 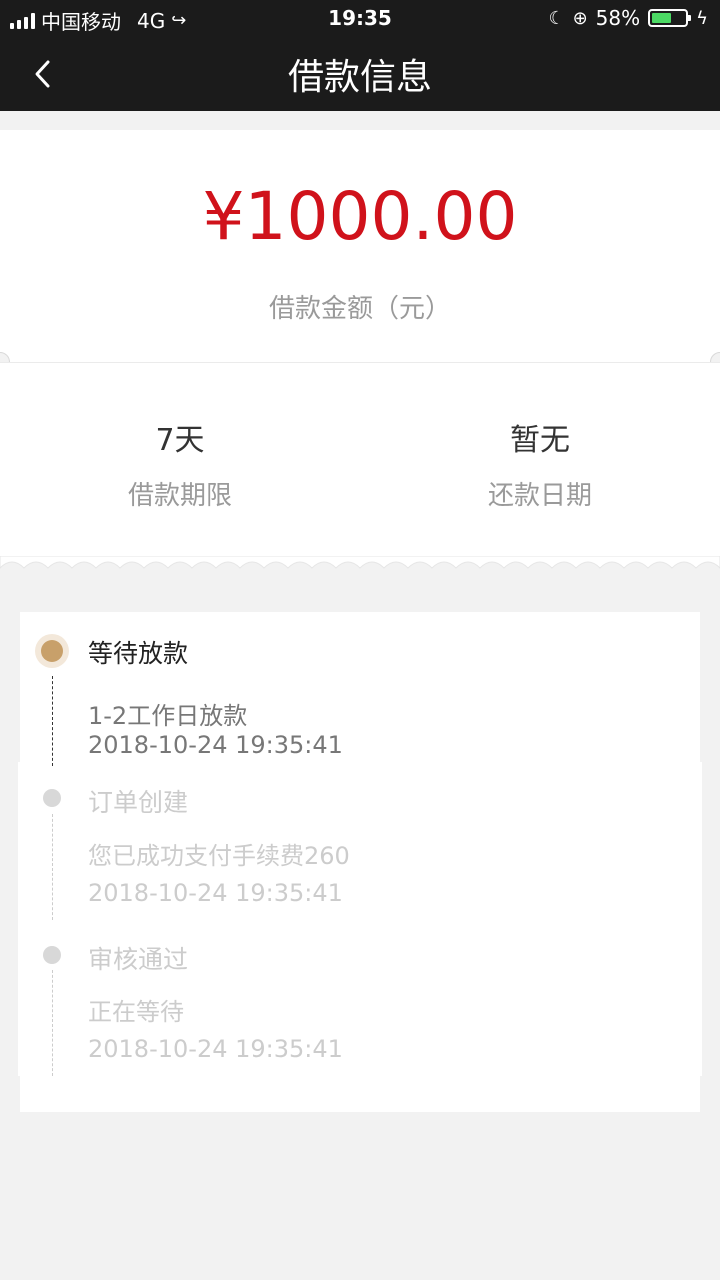 What do you see at coordinates (179, 496) in the screenshot?
I see `loan-term-label: 借款期限` at bounding box center [179, 496].